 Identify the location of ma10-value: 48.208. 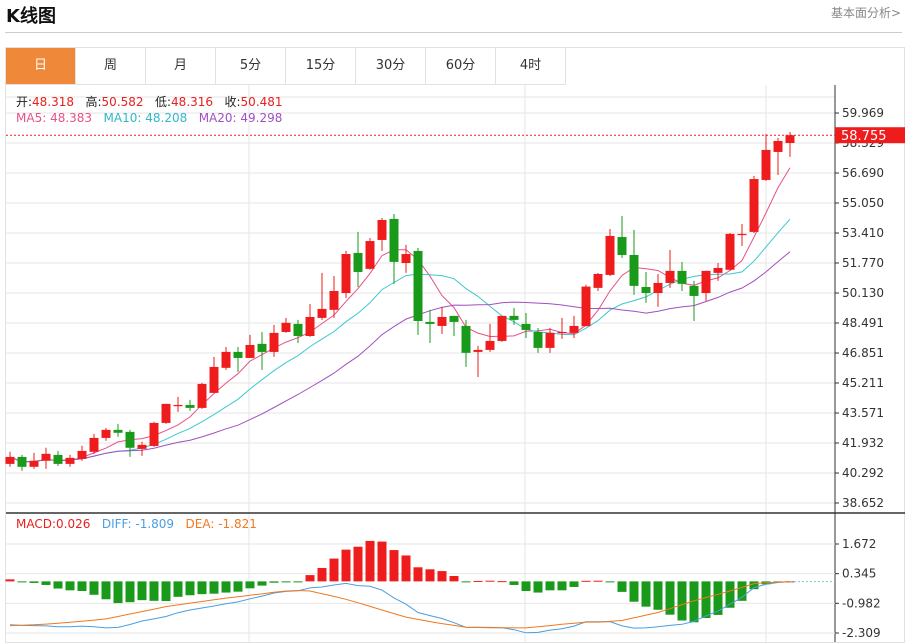
(166, 118).